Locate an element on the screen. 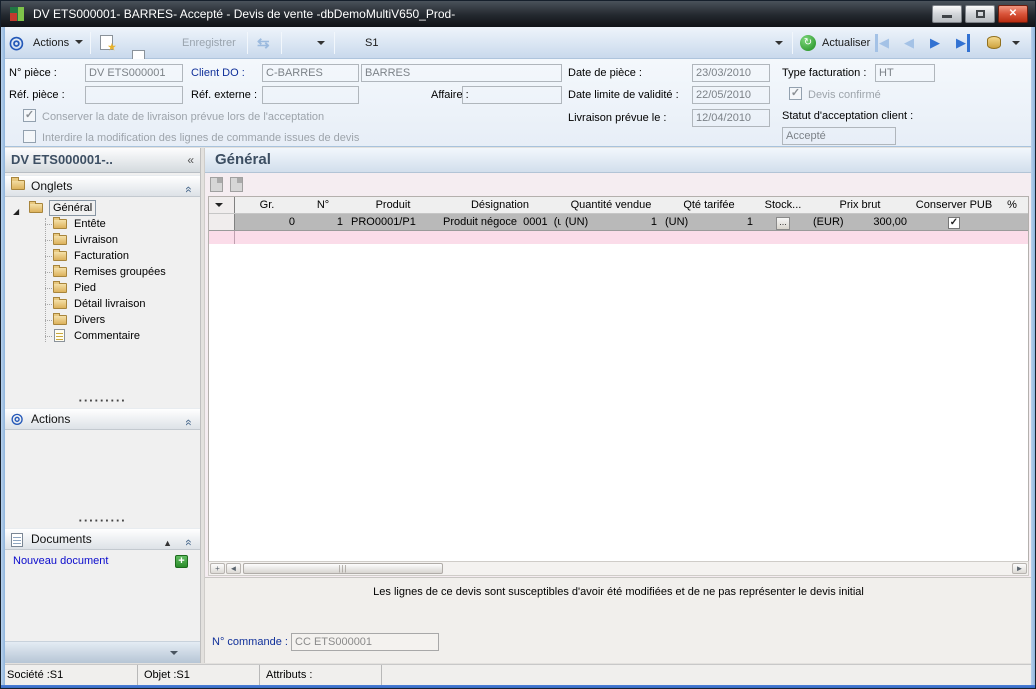 The image size is (1036, 689). database-icon is located at coordinates (994, 42).